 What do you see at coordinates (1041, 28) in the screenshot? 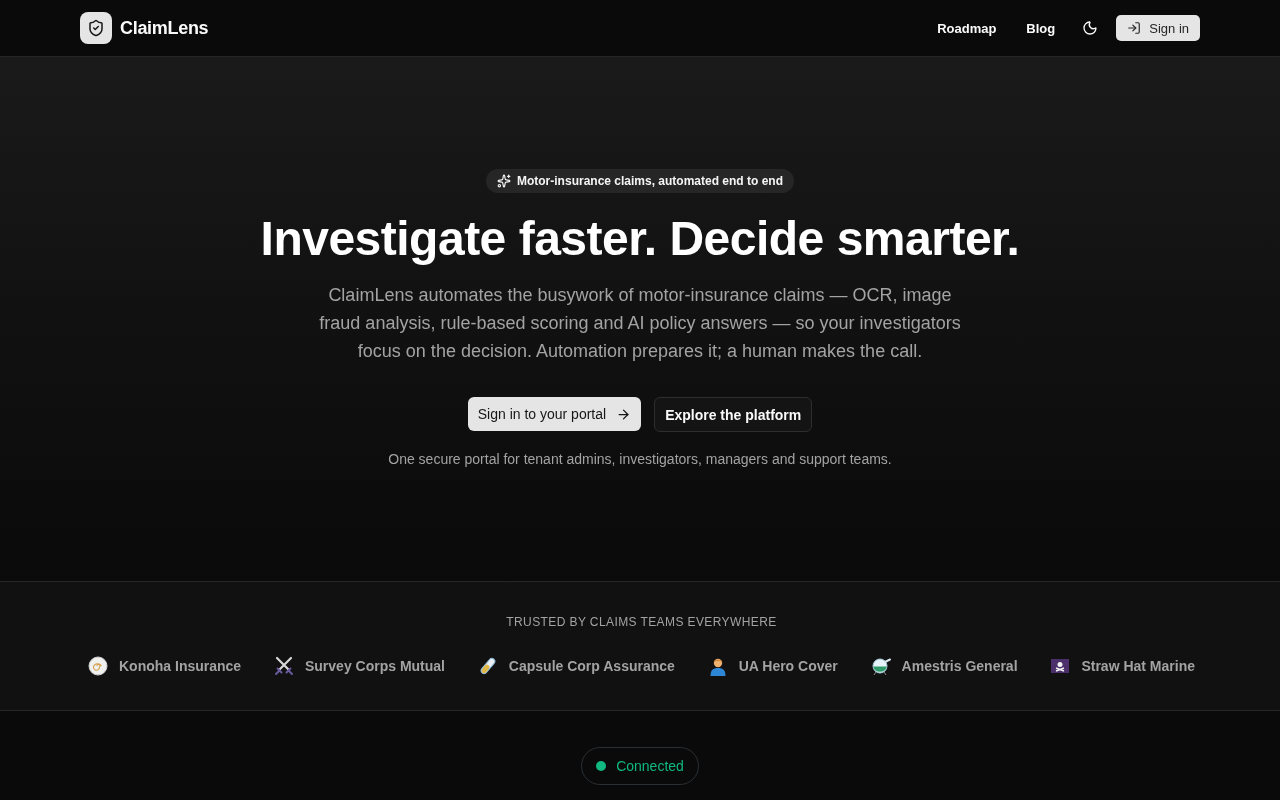
I see `nav-link: Blog` at bounding box center [1041, 28].